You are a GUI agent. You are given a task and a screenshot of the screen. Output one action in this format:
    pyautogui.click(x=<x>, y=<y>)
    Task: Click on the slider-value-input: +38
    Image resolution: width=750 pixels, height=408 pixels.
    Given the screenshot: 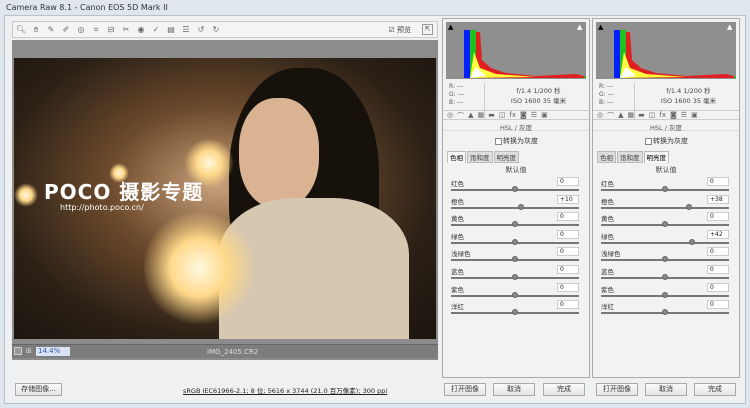 What is the action you would take?
    pyautogui.click(x=718, y=199)
    